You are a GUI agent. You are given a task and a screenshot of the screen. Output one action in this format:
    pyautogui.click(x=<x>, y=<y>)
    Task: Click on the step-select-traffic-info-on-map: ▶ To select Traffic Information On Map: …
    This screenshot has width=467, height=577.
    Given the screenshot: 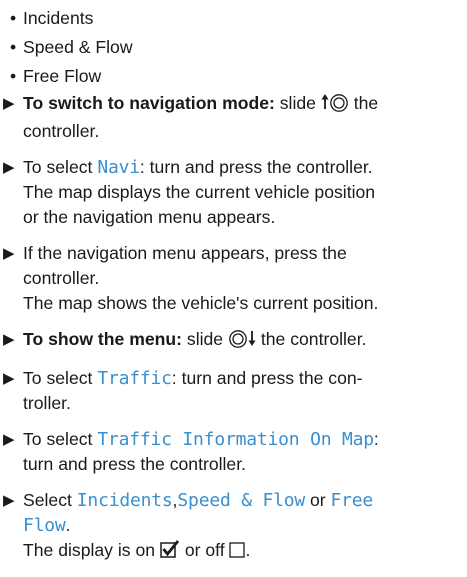 What is the action you would take?
    pyautogui.click(x=191, y=451)
    